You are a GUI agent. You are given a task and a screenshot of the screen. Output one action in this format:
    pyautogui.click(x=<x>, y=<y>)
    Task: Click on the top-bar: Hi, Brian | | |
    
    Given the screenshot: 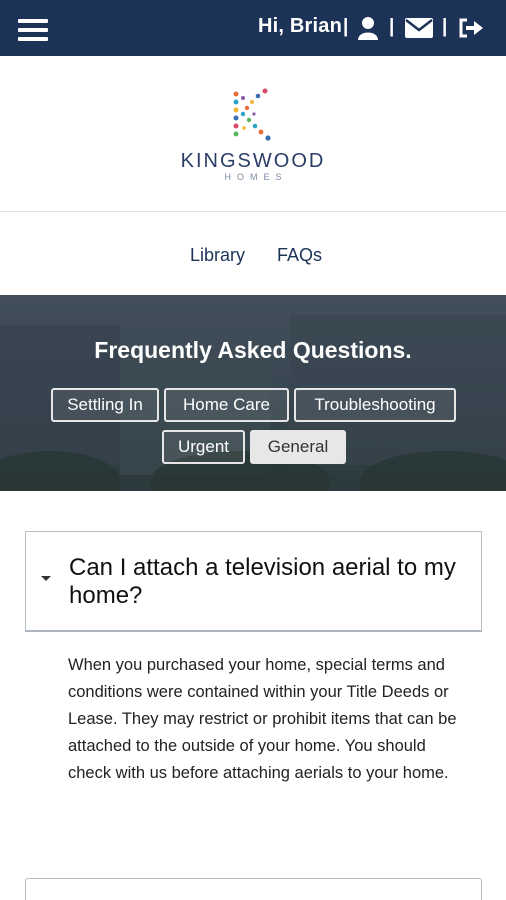 What is the action you would take?
    pyautogui.click(x=253, y=28)
    